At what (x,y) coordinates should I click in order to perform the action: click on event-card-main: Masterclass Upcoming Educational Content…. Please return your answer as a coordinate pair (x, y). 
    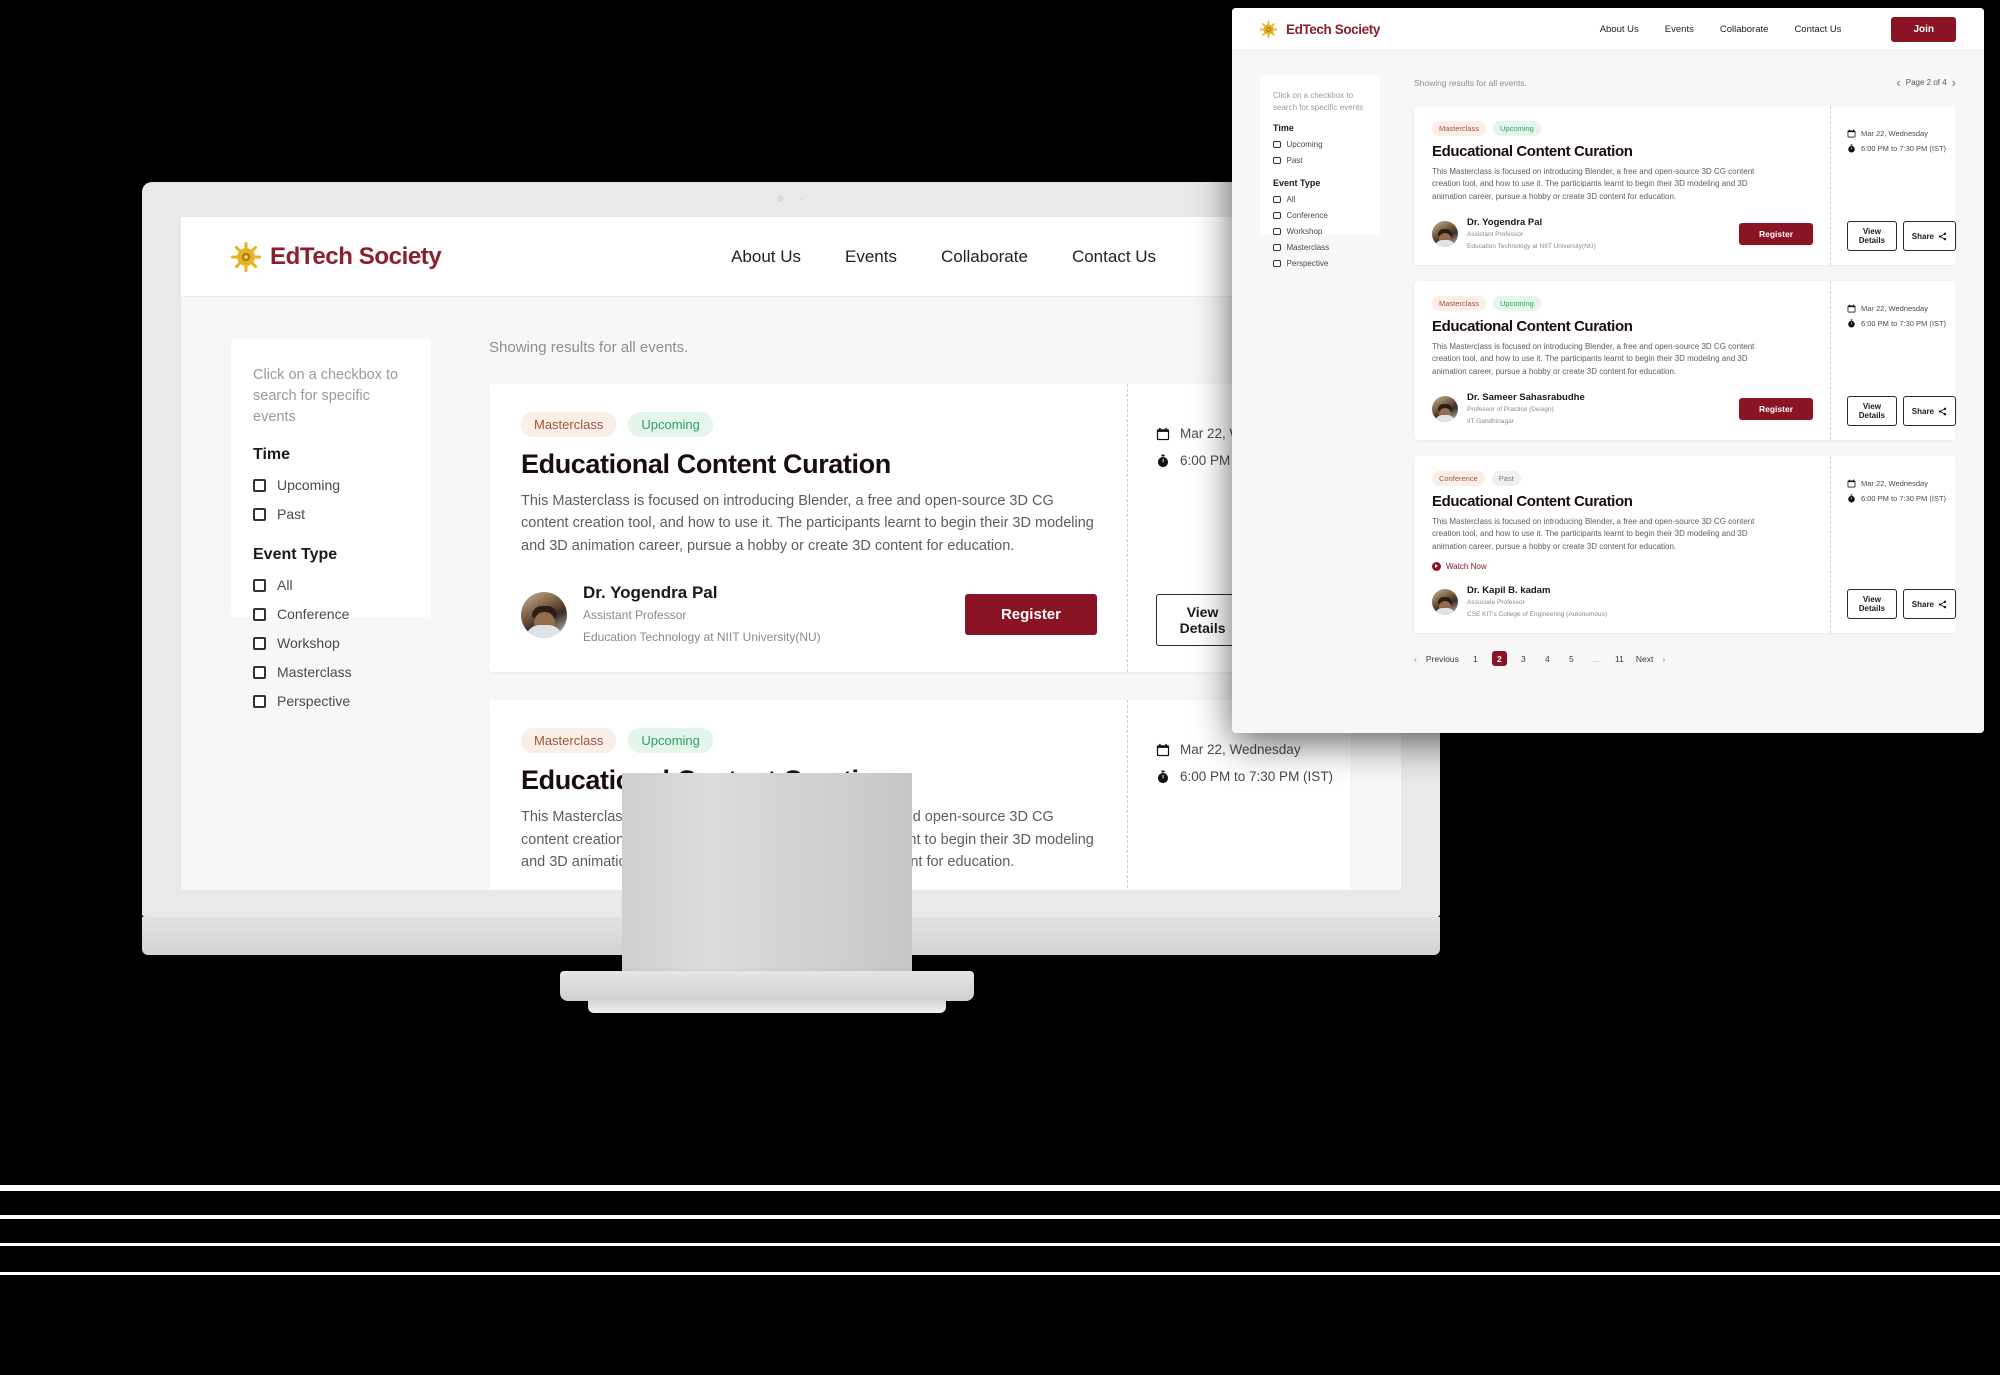
    Looking at the image, I should click on (808, 528).